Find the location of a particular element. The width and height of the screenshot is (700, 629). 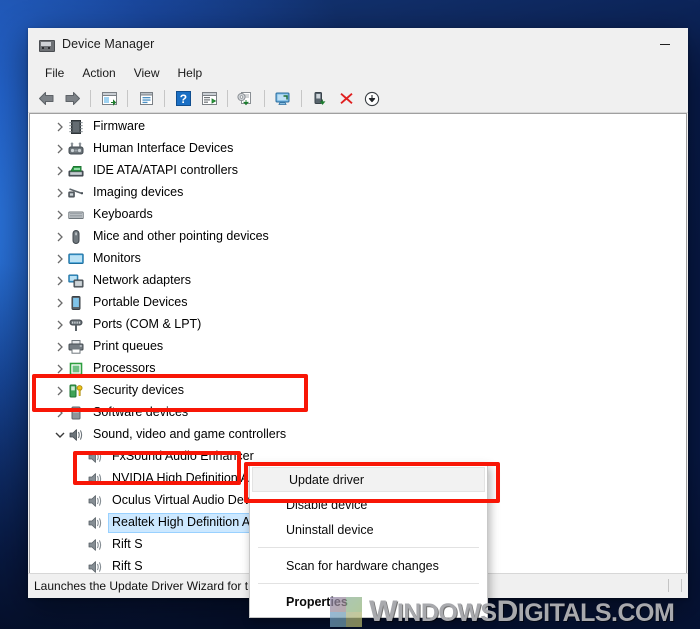

tree-item-label: Security devices is located at coordinates (139, 390).